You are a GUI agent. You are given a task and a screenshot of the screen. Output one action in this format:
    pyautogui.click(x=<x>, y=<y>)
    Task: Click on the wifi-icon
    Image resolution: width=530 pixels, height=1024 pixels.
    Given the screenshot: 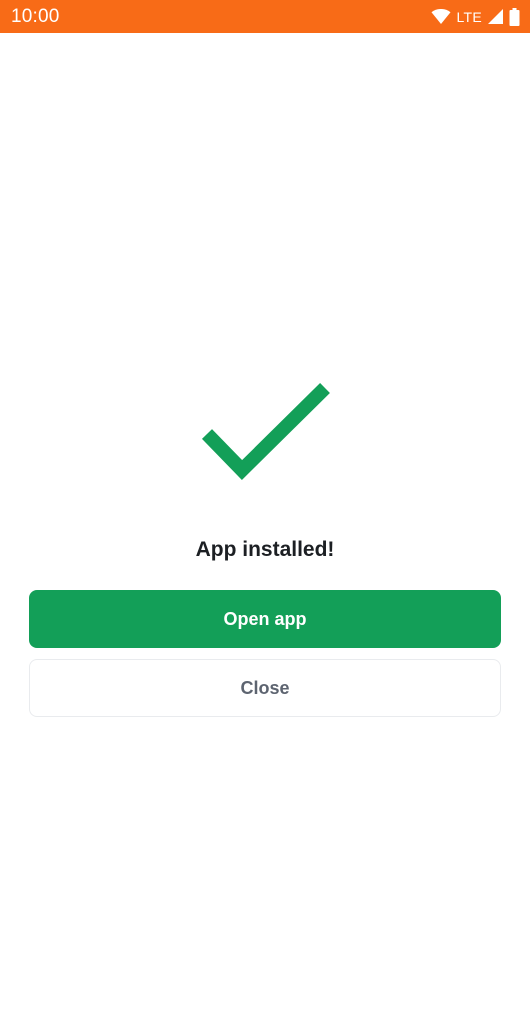 What is the action you would take?
    pyautogui.click(x=441, y=16)
    